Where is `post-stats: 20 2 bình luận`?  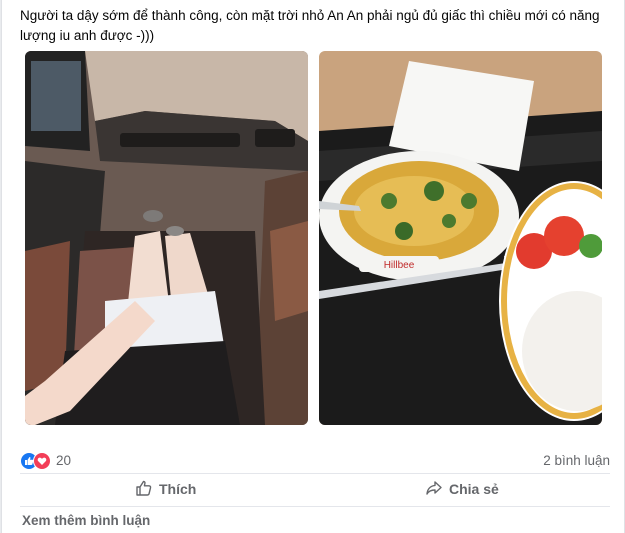
post-stats: 20 2 bình luận is located at coordinates (315, 461).